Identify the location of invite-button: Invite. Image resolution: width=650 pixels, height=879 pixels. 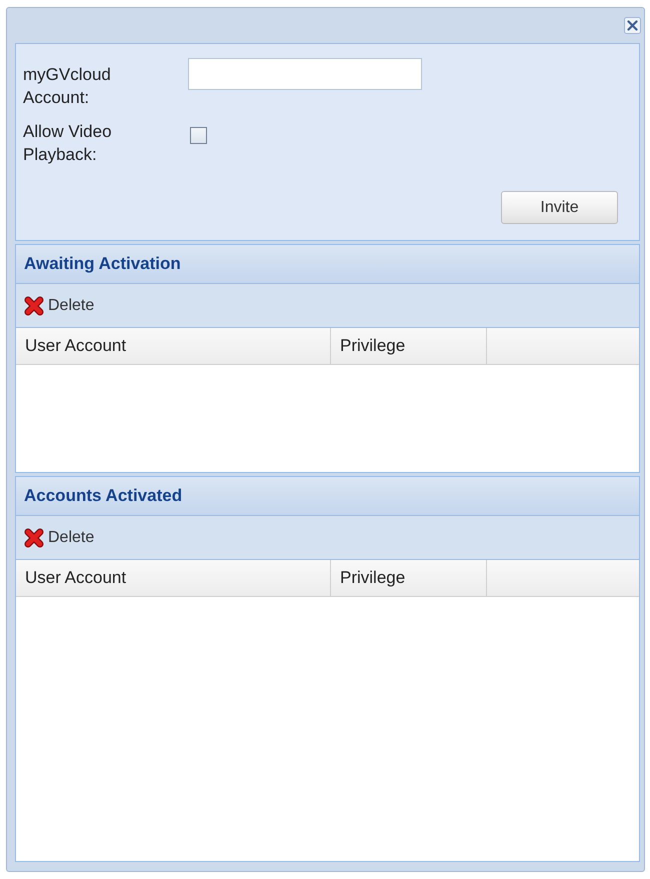
(559, 207).